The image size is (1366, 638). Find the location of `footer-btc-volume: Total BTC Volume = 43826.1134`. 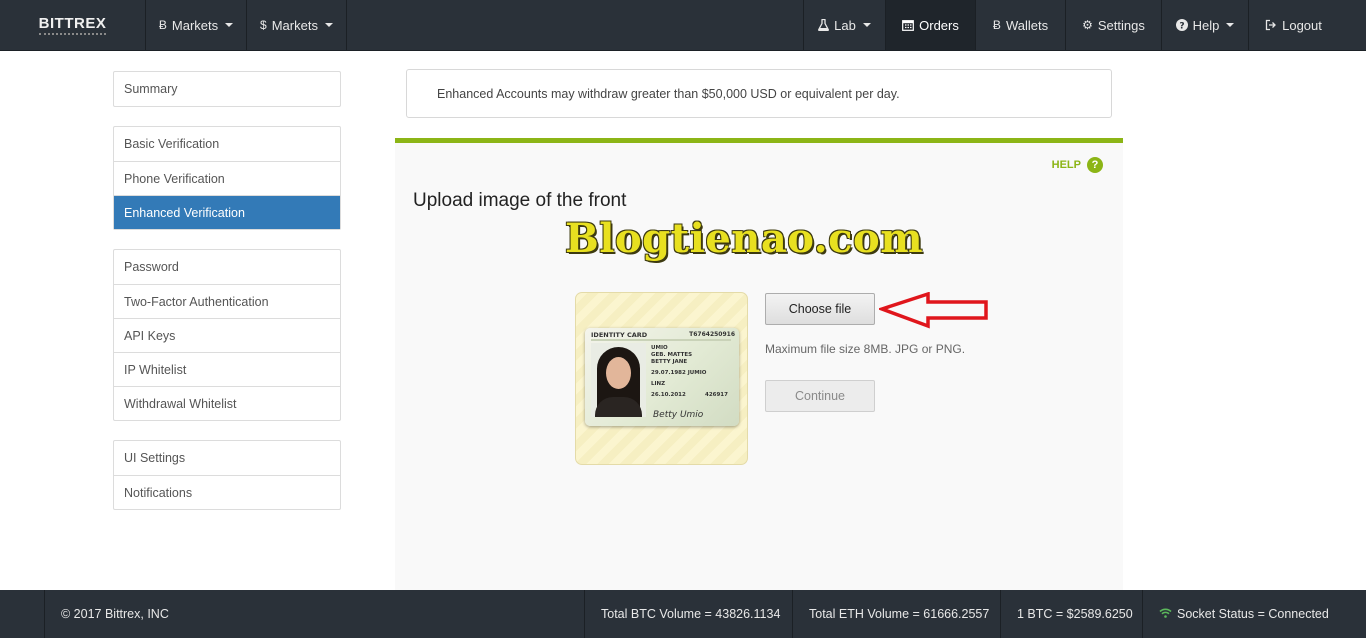

footer-btc-volume: Total BTC Volume = 43826.1134 is located at coordinates (688, 614).